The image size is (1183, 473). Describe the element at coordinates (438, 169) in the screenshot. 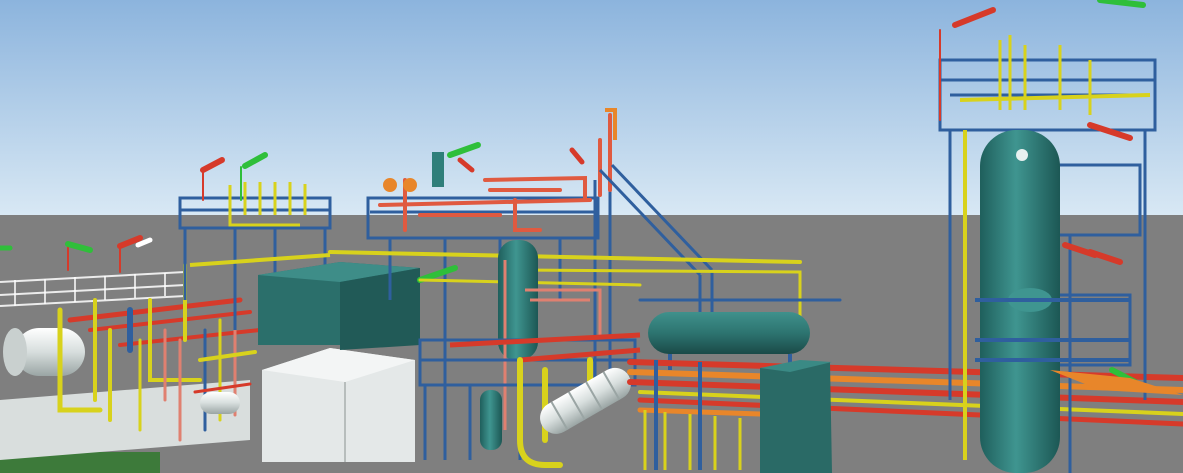

I see `vent-stack-icon` at that location.